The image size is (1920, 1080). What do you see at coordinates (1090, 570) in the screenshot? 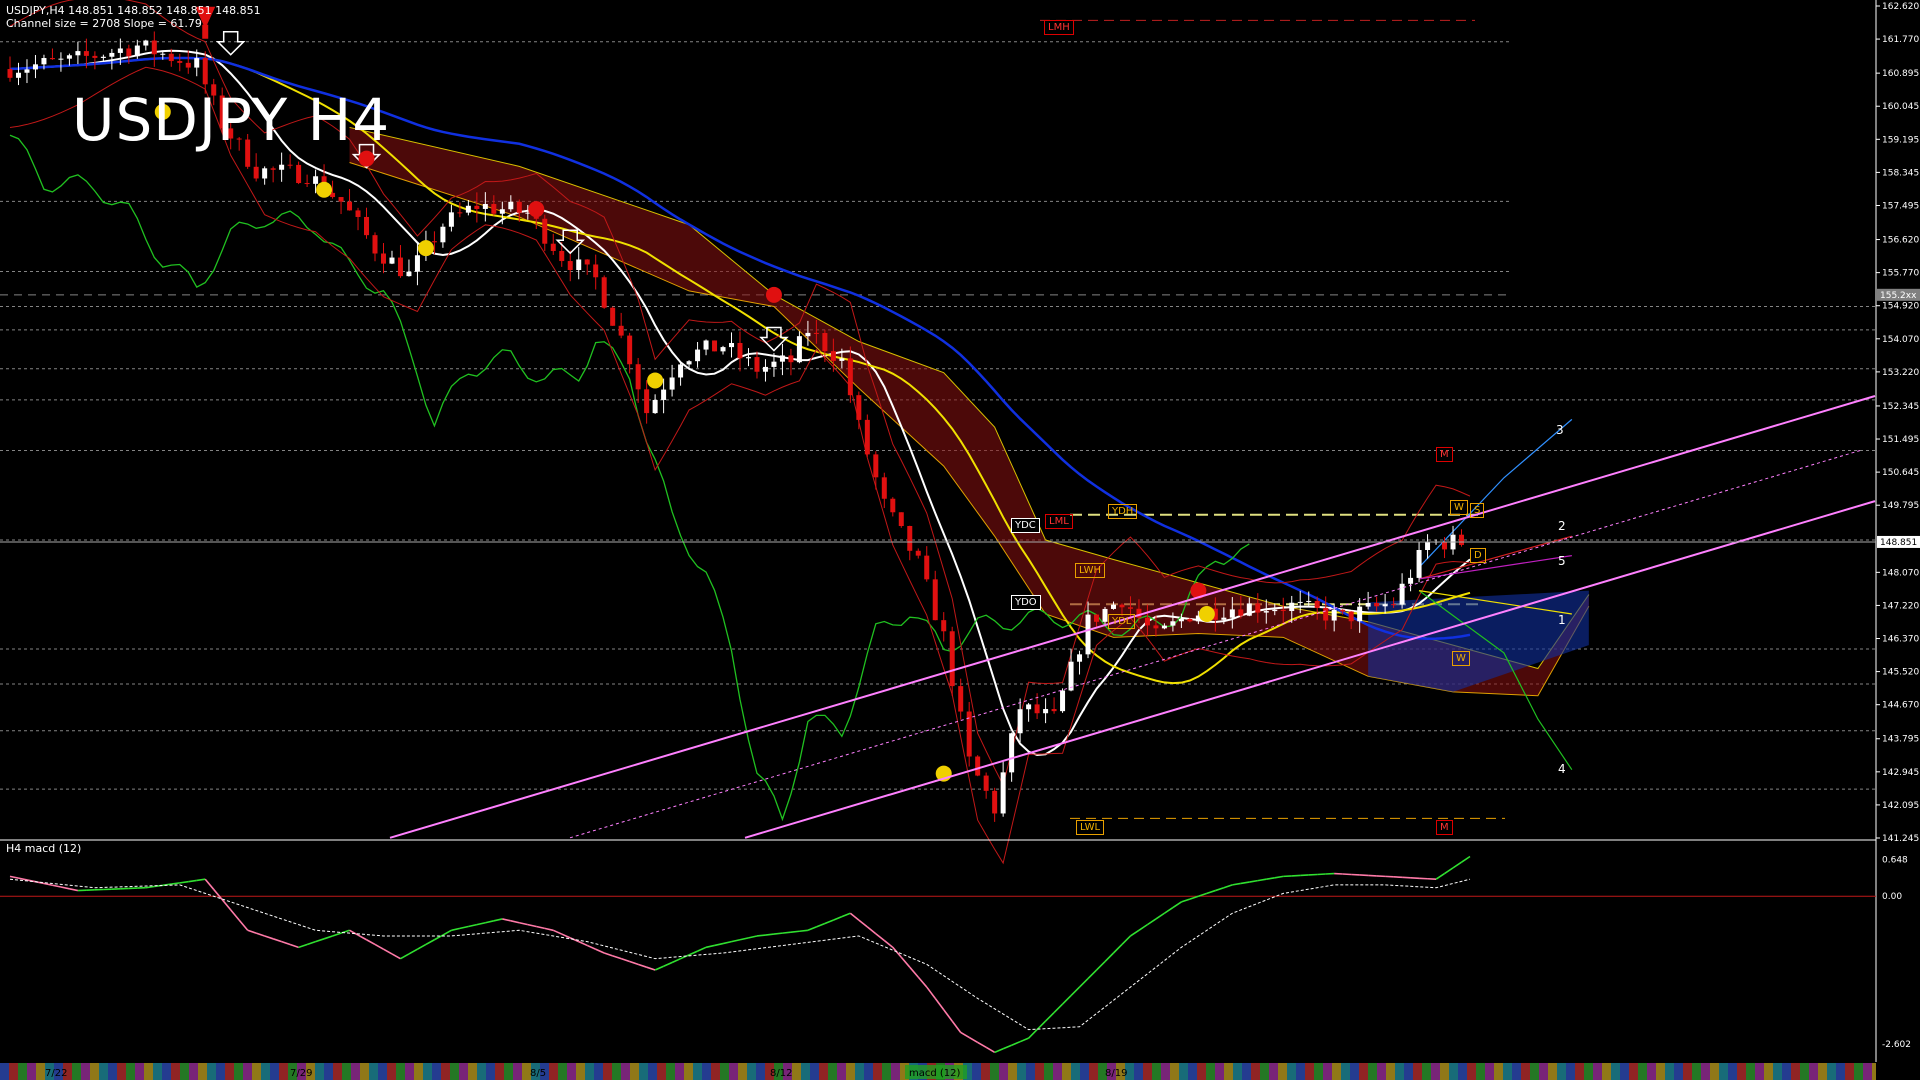
I see `level-box-lwh: LWH` at bounding box center [1090, 570].